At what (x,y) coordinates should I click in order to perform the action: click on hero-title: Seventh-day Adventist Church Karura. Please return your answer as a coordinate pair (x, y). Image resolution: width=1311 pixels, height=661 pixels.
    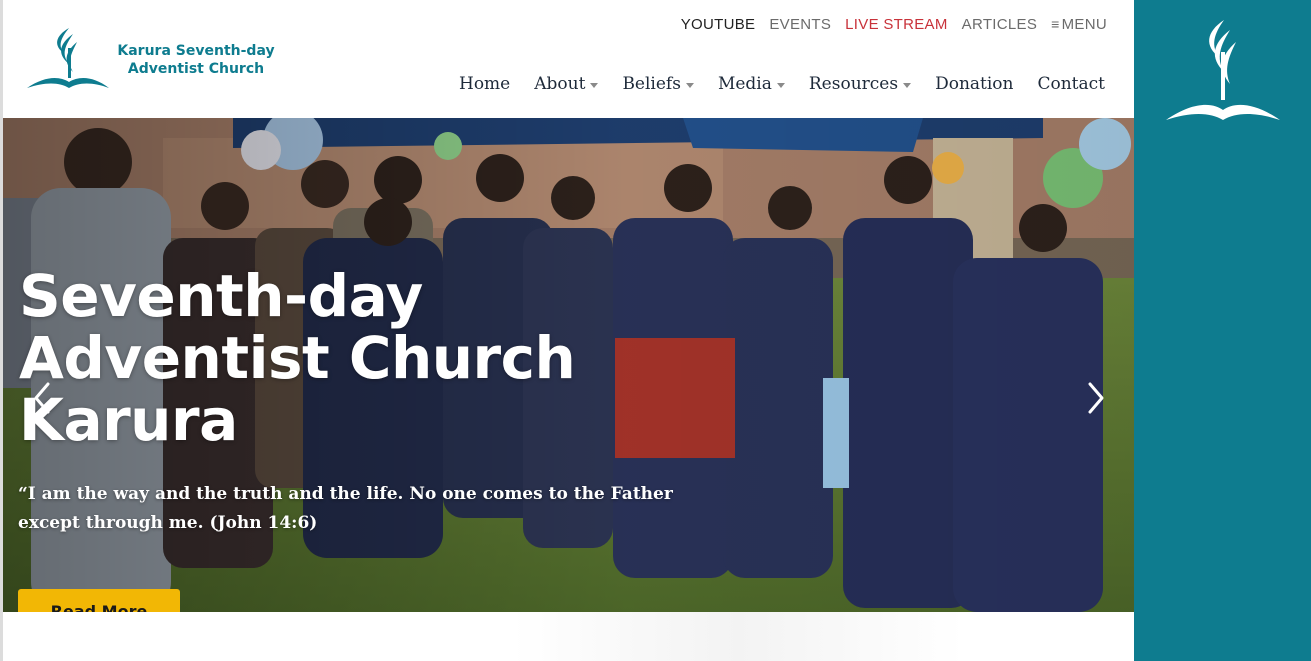
    Looking at the image, I should click on (329, 358).